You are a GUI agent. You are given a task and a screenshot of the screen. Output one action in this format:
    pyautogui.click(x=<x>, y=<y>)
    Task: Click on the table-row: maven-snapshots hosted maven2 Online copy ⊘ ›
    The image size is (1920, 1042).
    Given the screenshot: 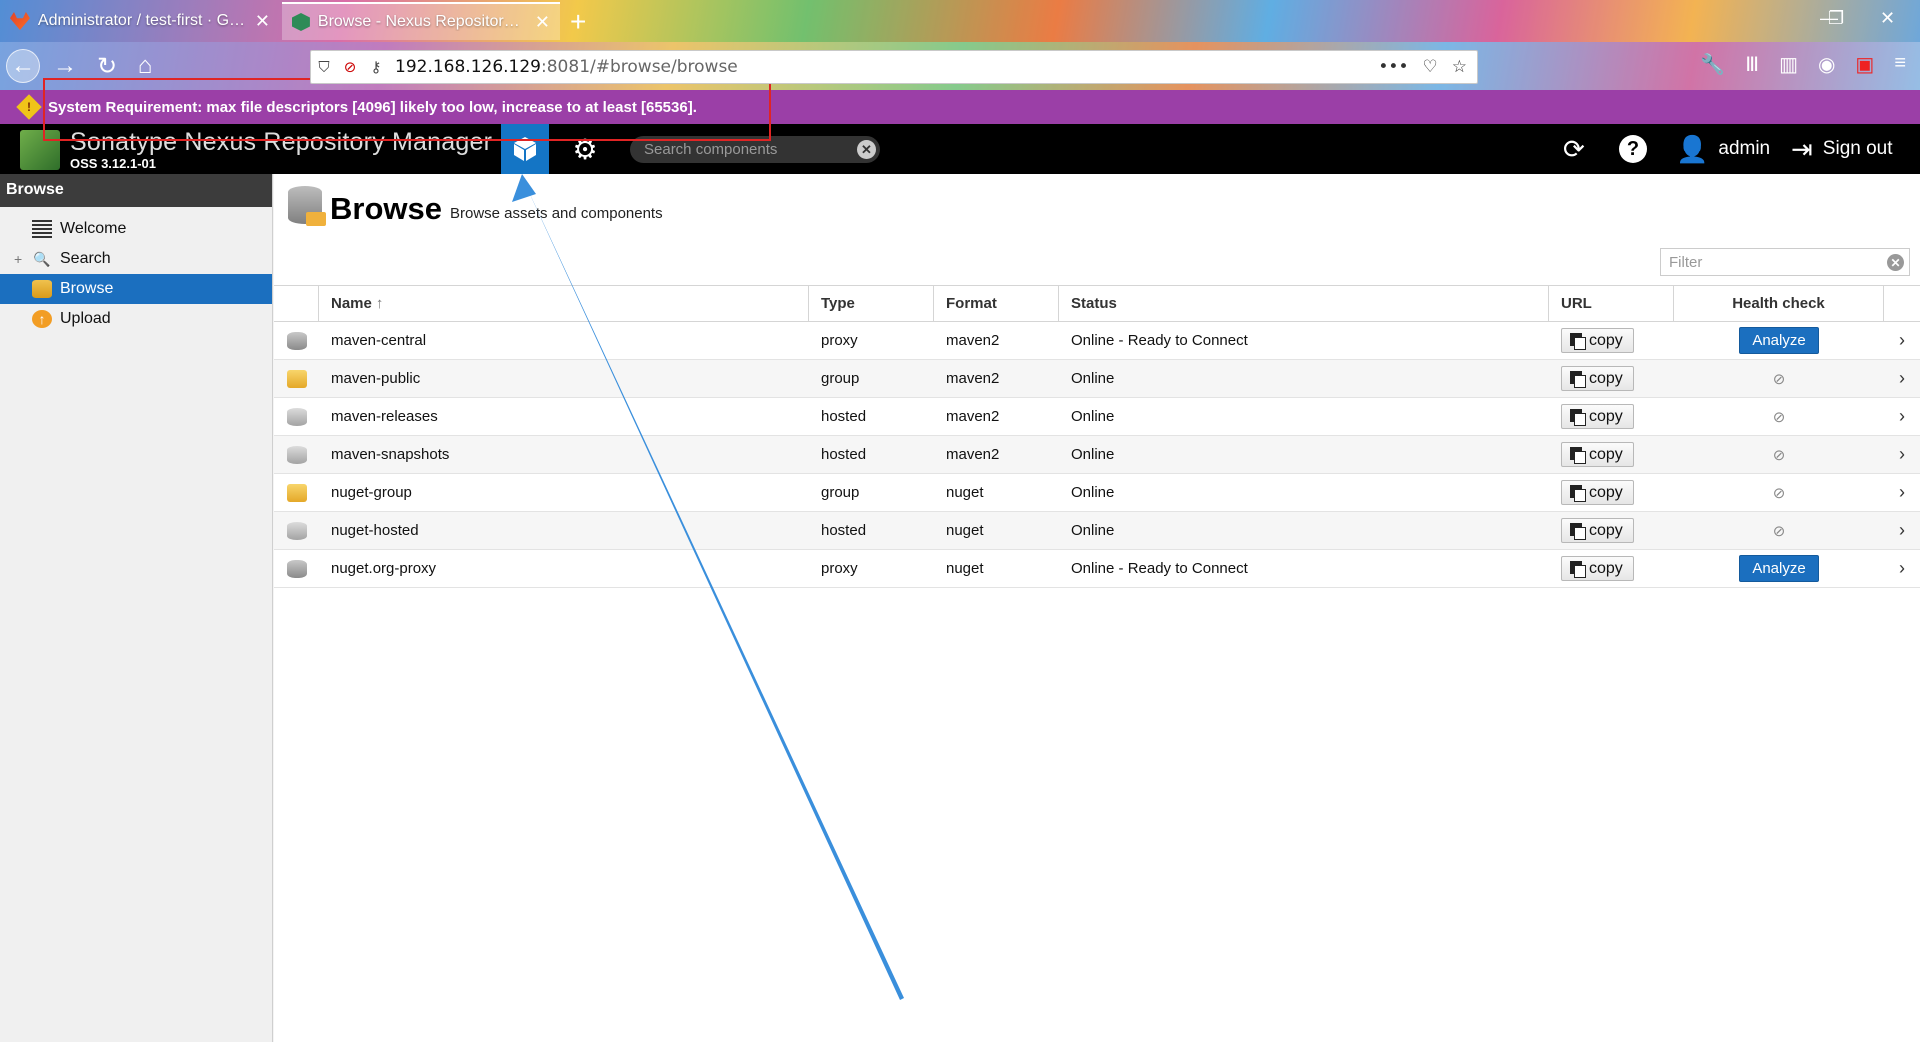 What is the action you would take?
    pyautogui.click(x=1097, y=455)
    